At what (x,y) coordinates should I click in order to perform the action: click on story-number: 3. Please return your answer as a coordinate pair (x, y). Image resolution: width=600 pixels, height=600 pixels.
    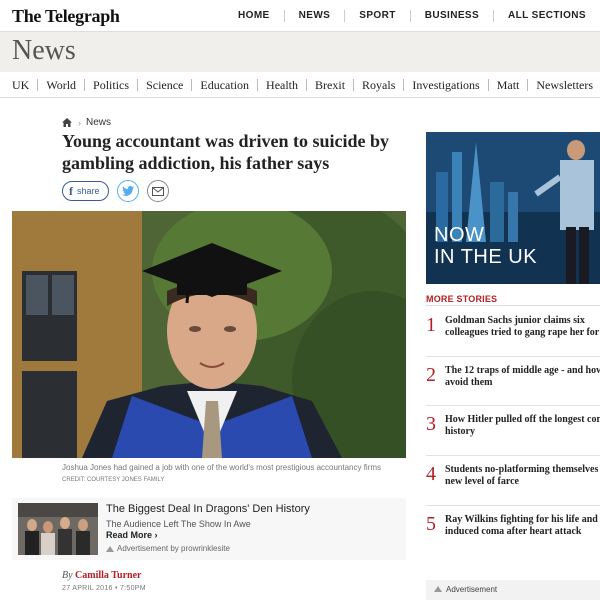
    Looking at the image, I should click on (431, 424).